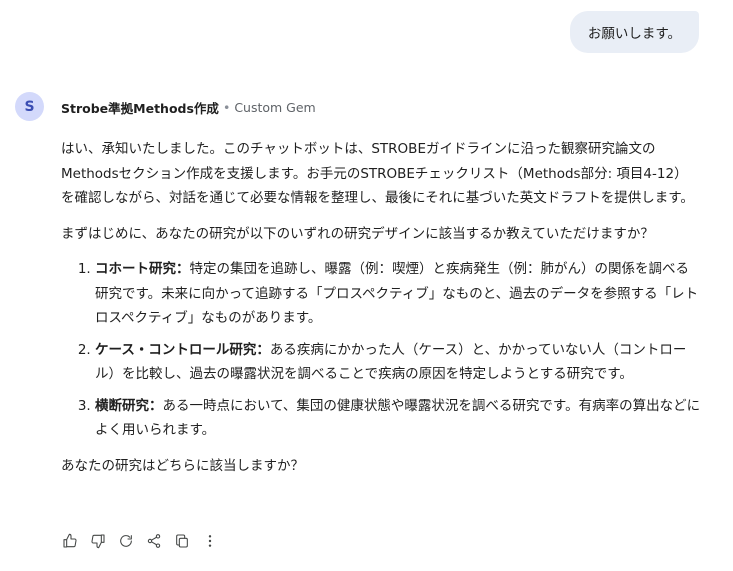 The width and height of the screenshot is (733, 571). Describe the element at coordinates (126, 541) in the screenshot. I see `regenerate-icon` at that location.